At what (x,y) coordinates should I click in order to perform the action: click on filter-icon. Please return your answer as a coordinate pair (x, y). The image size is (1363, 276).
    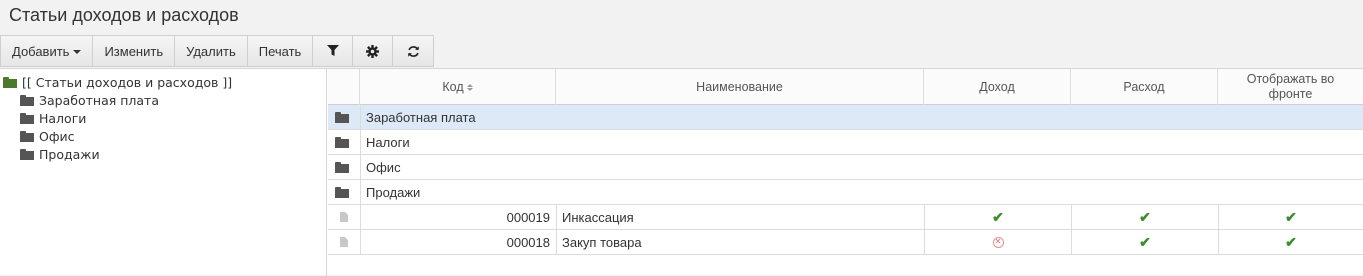
    Looking at the image, I should click on (332, 50).